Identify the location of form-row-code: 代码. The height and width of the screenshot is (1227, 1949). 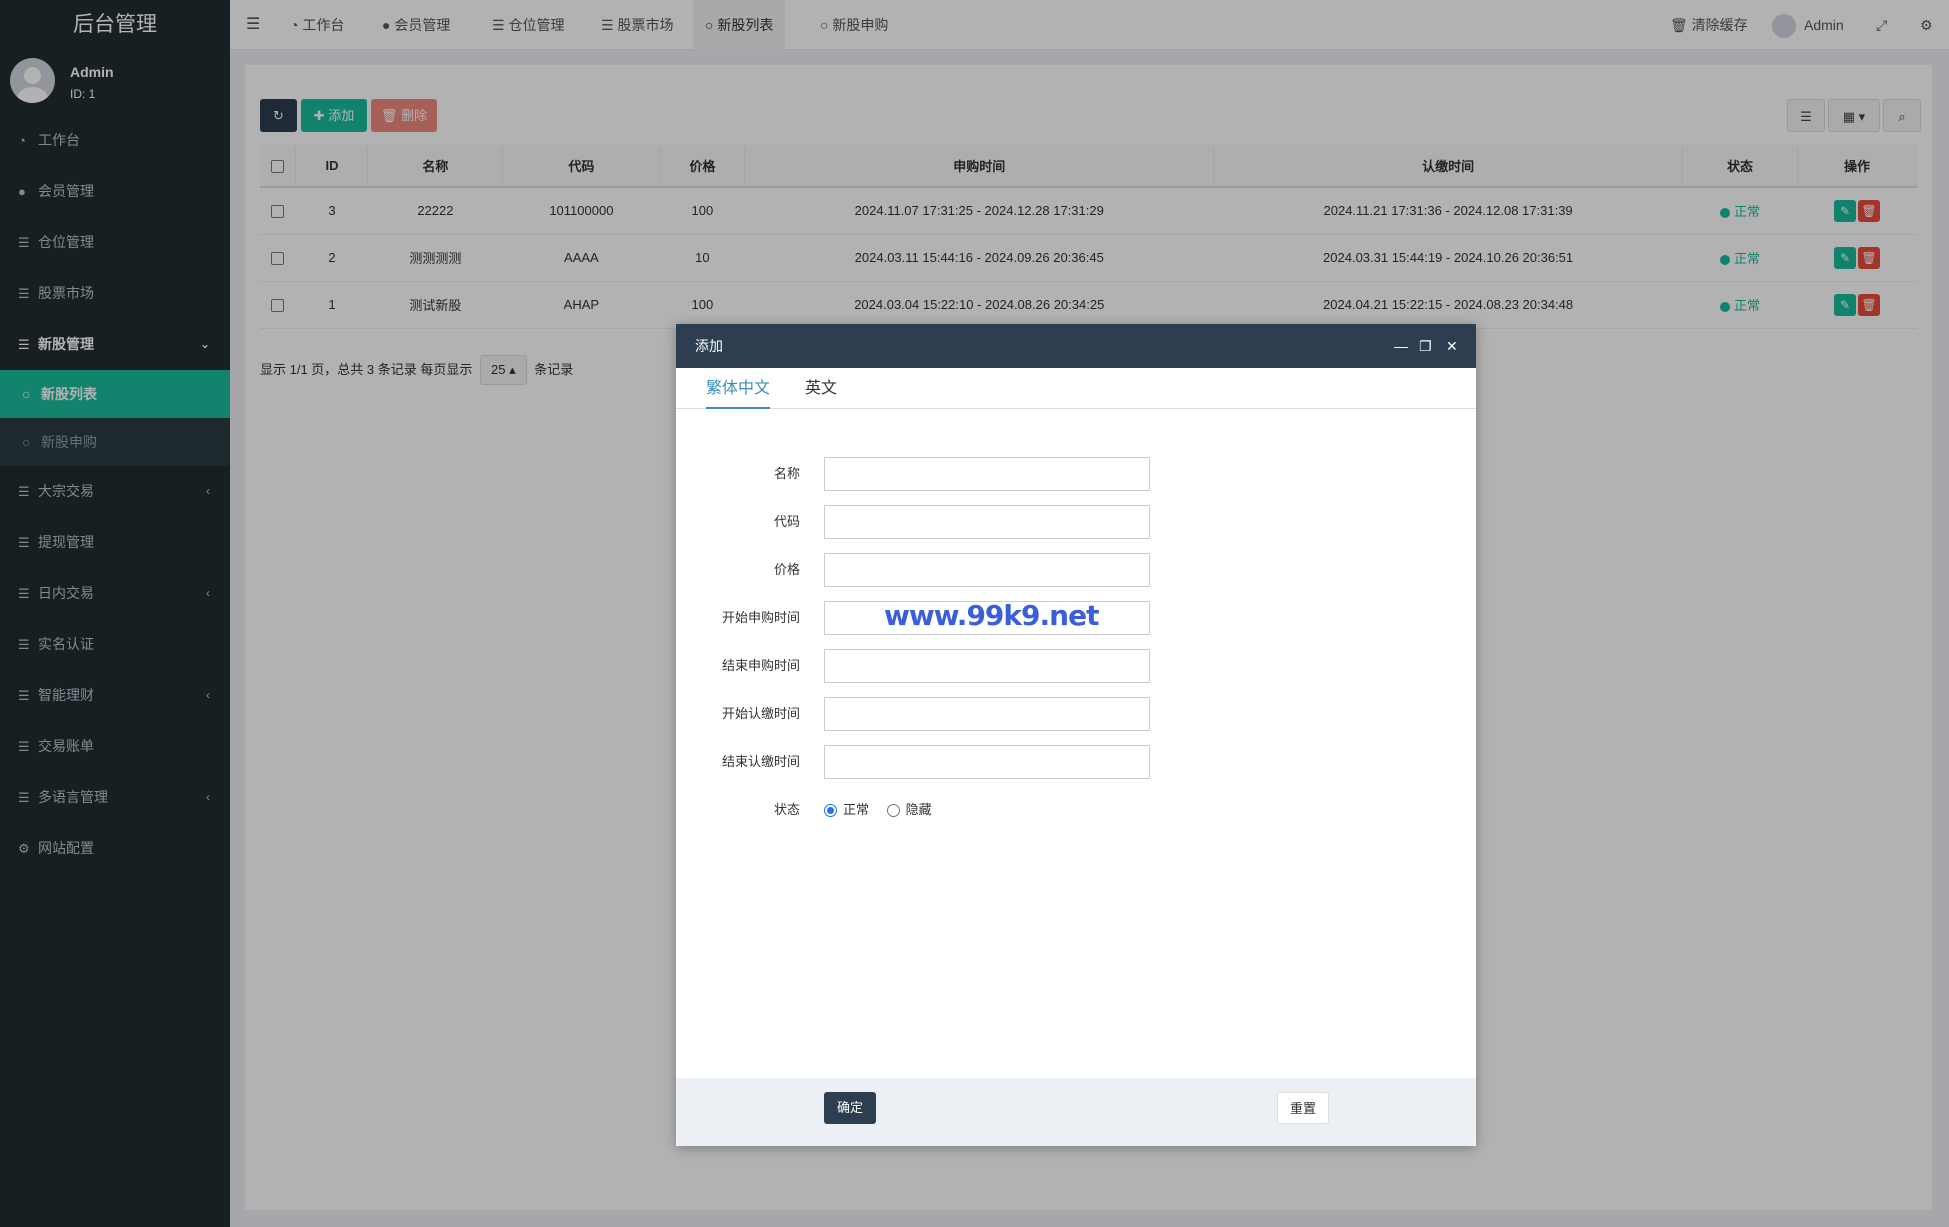
(1076, 522).